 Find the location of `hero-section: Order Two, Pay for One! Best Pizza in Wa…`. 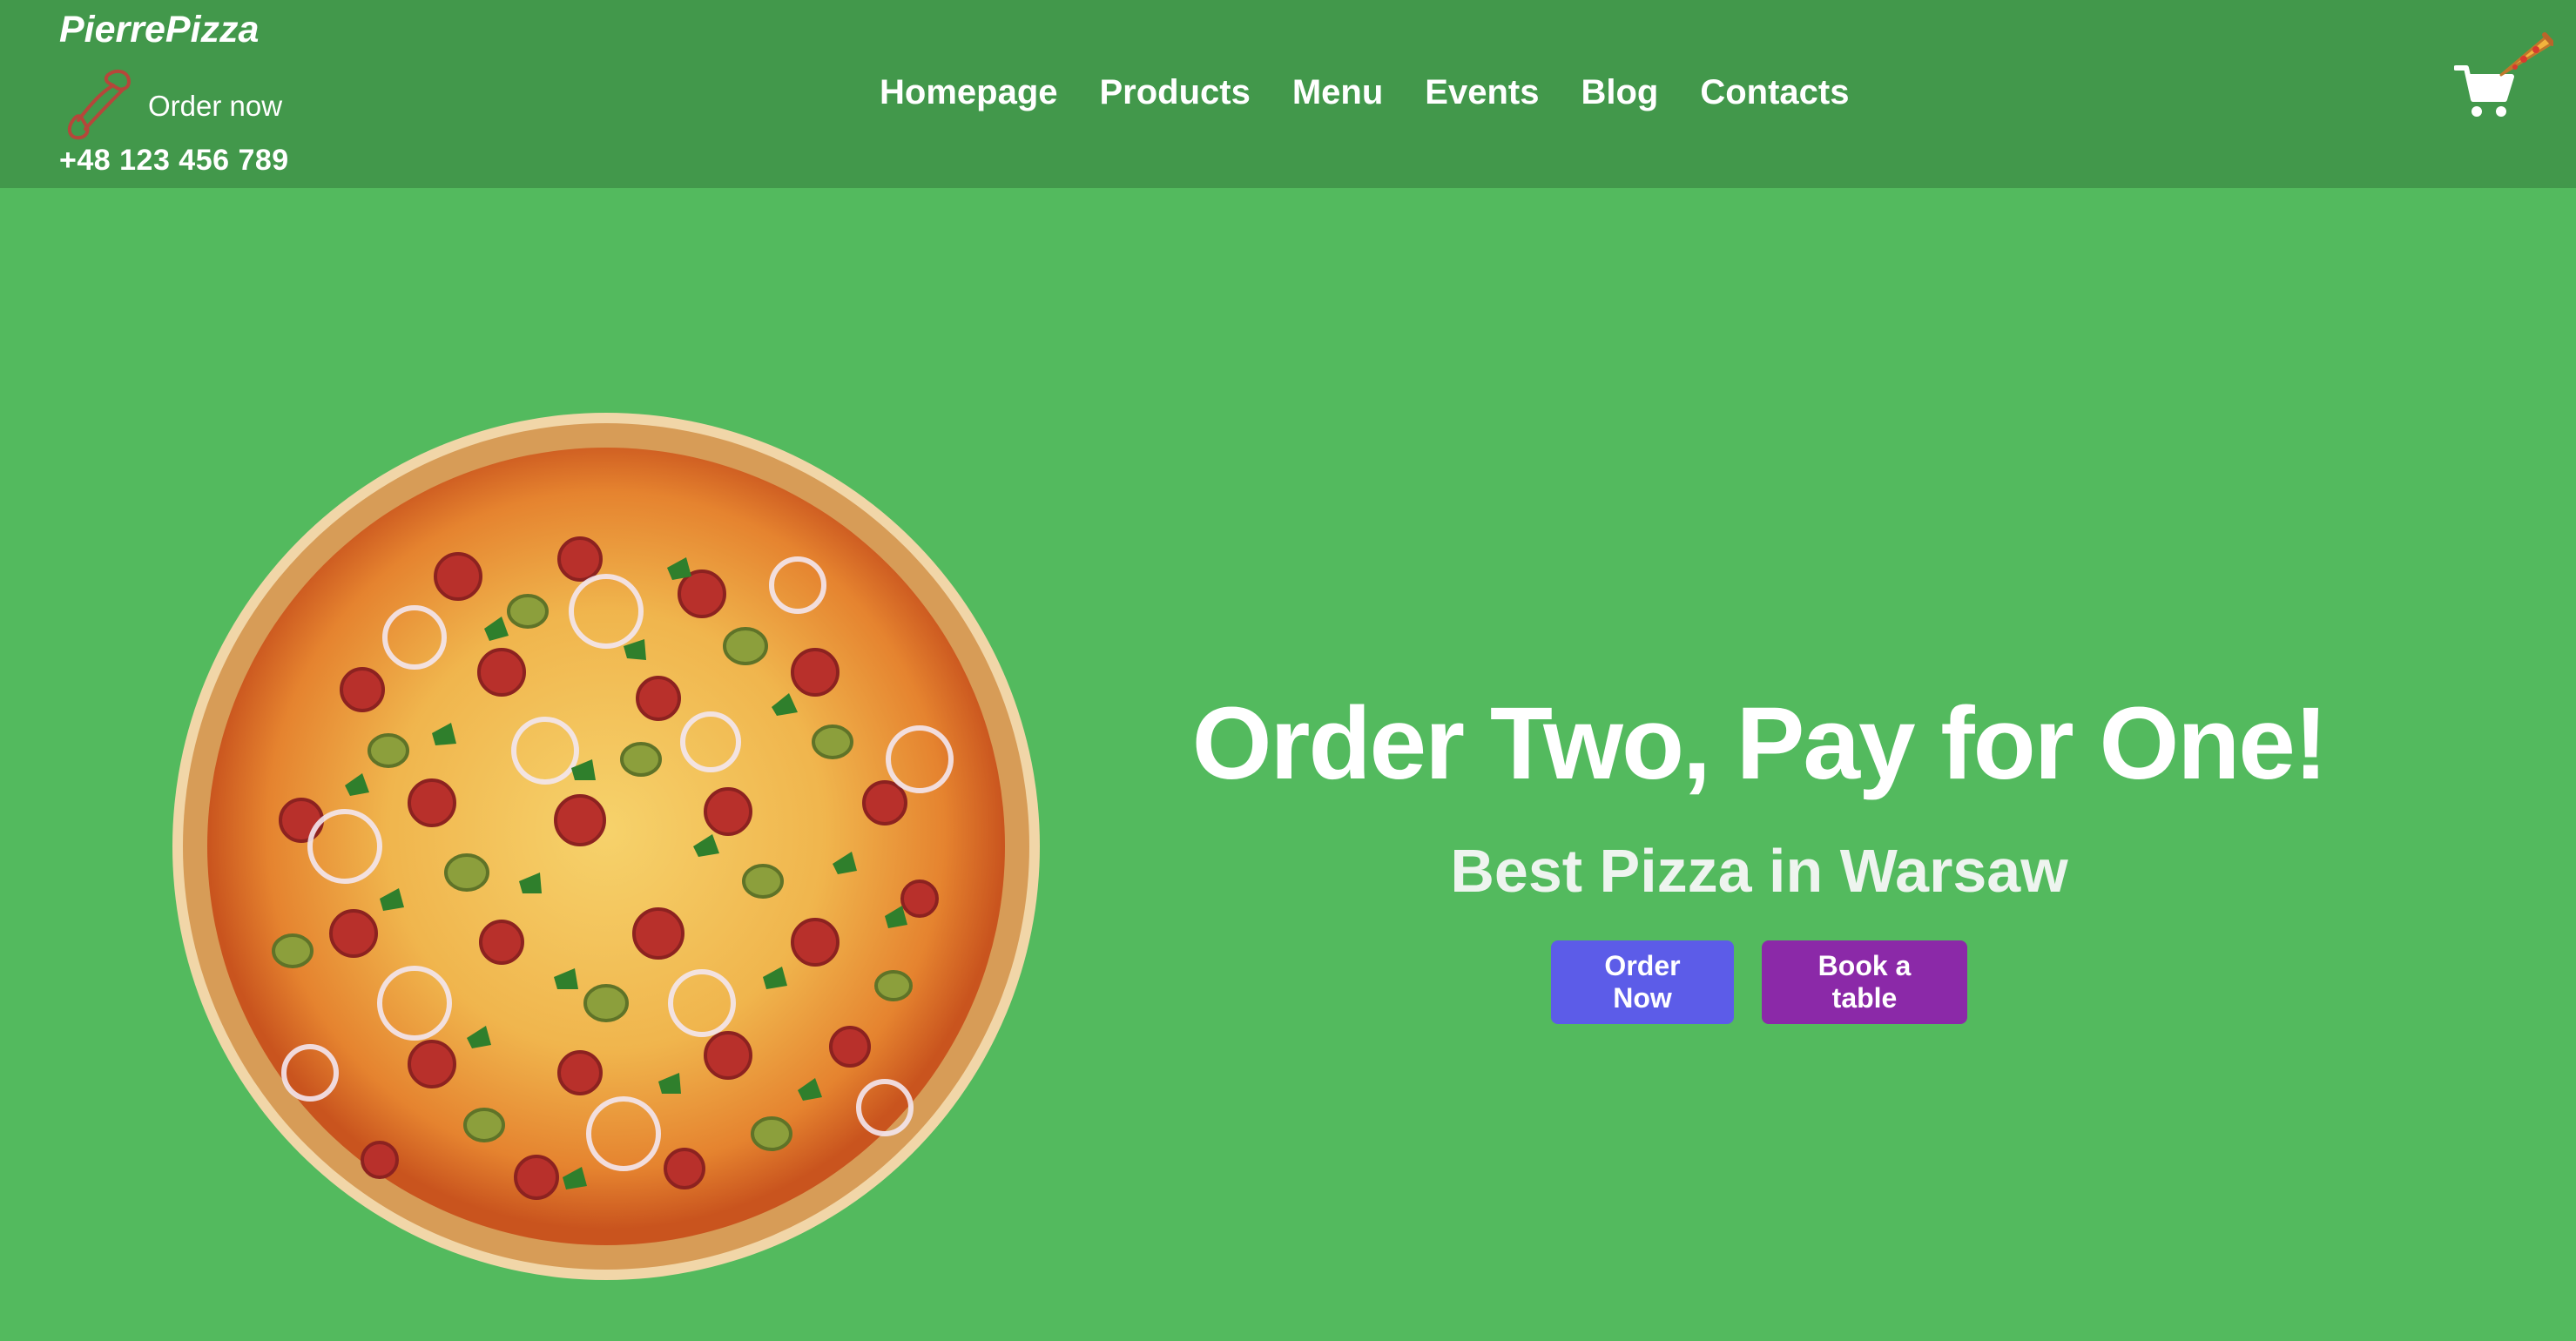

hero-section: Order Two, Pay for One! Best Pizza in Wa… is located at coordinates (1759, 847).